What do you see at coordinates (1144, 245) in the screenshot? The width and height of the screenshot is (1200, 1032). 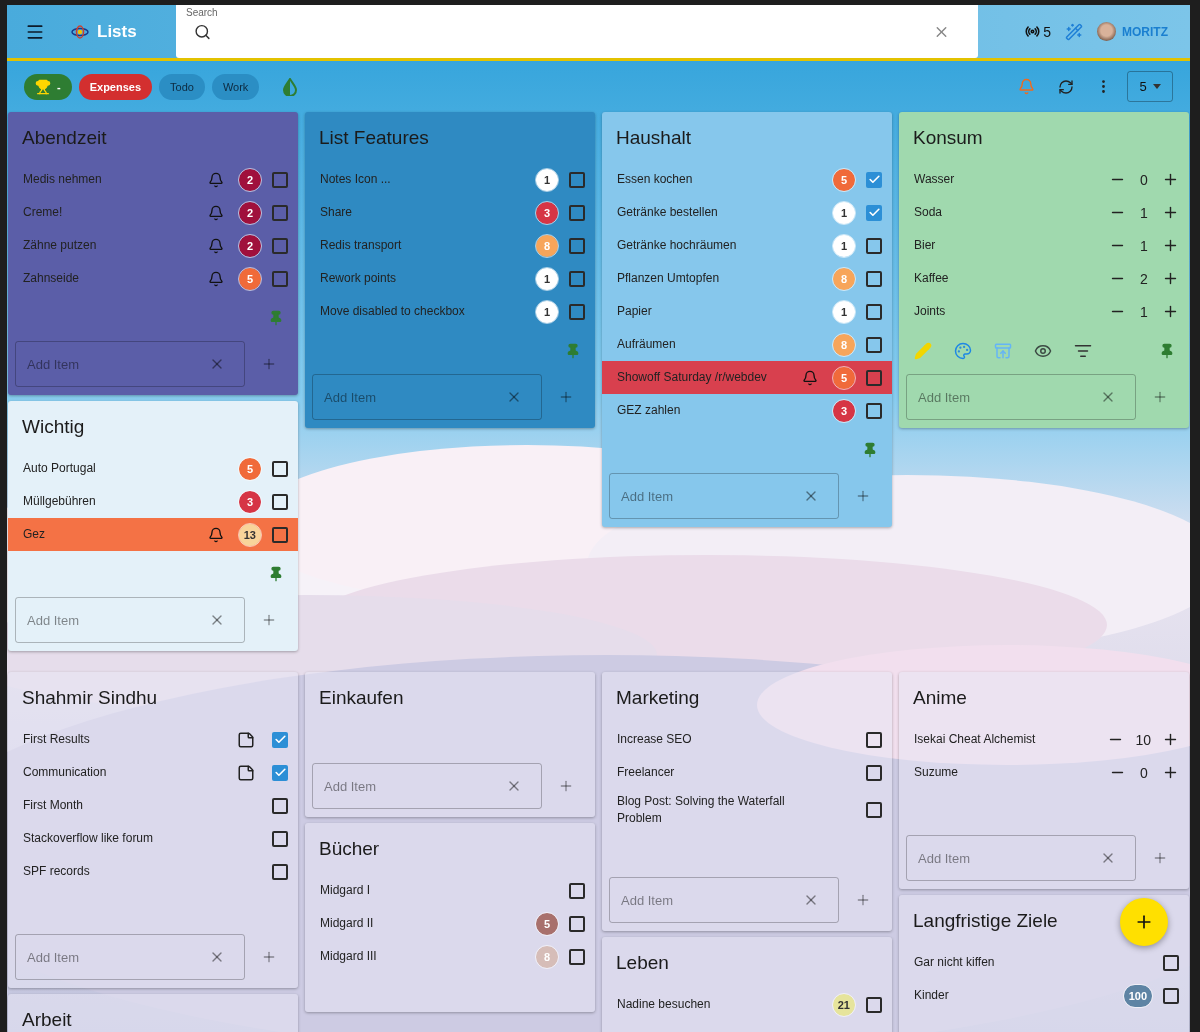 I see `counter-value: 1` at bounding box center [1144, 245].